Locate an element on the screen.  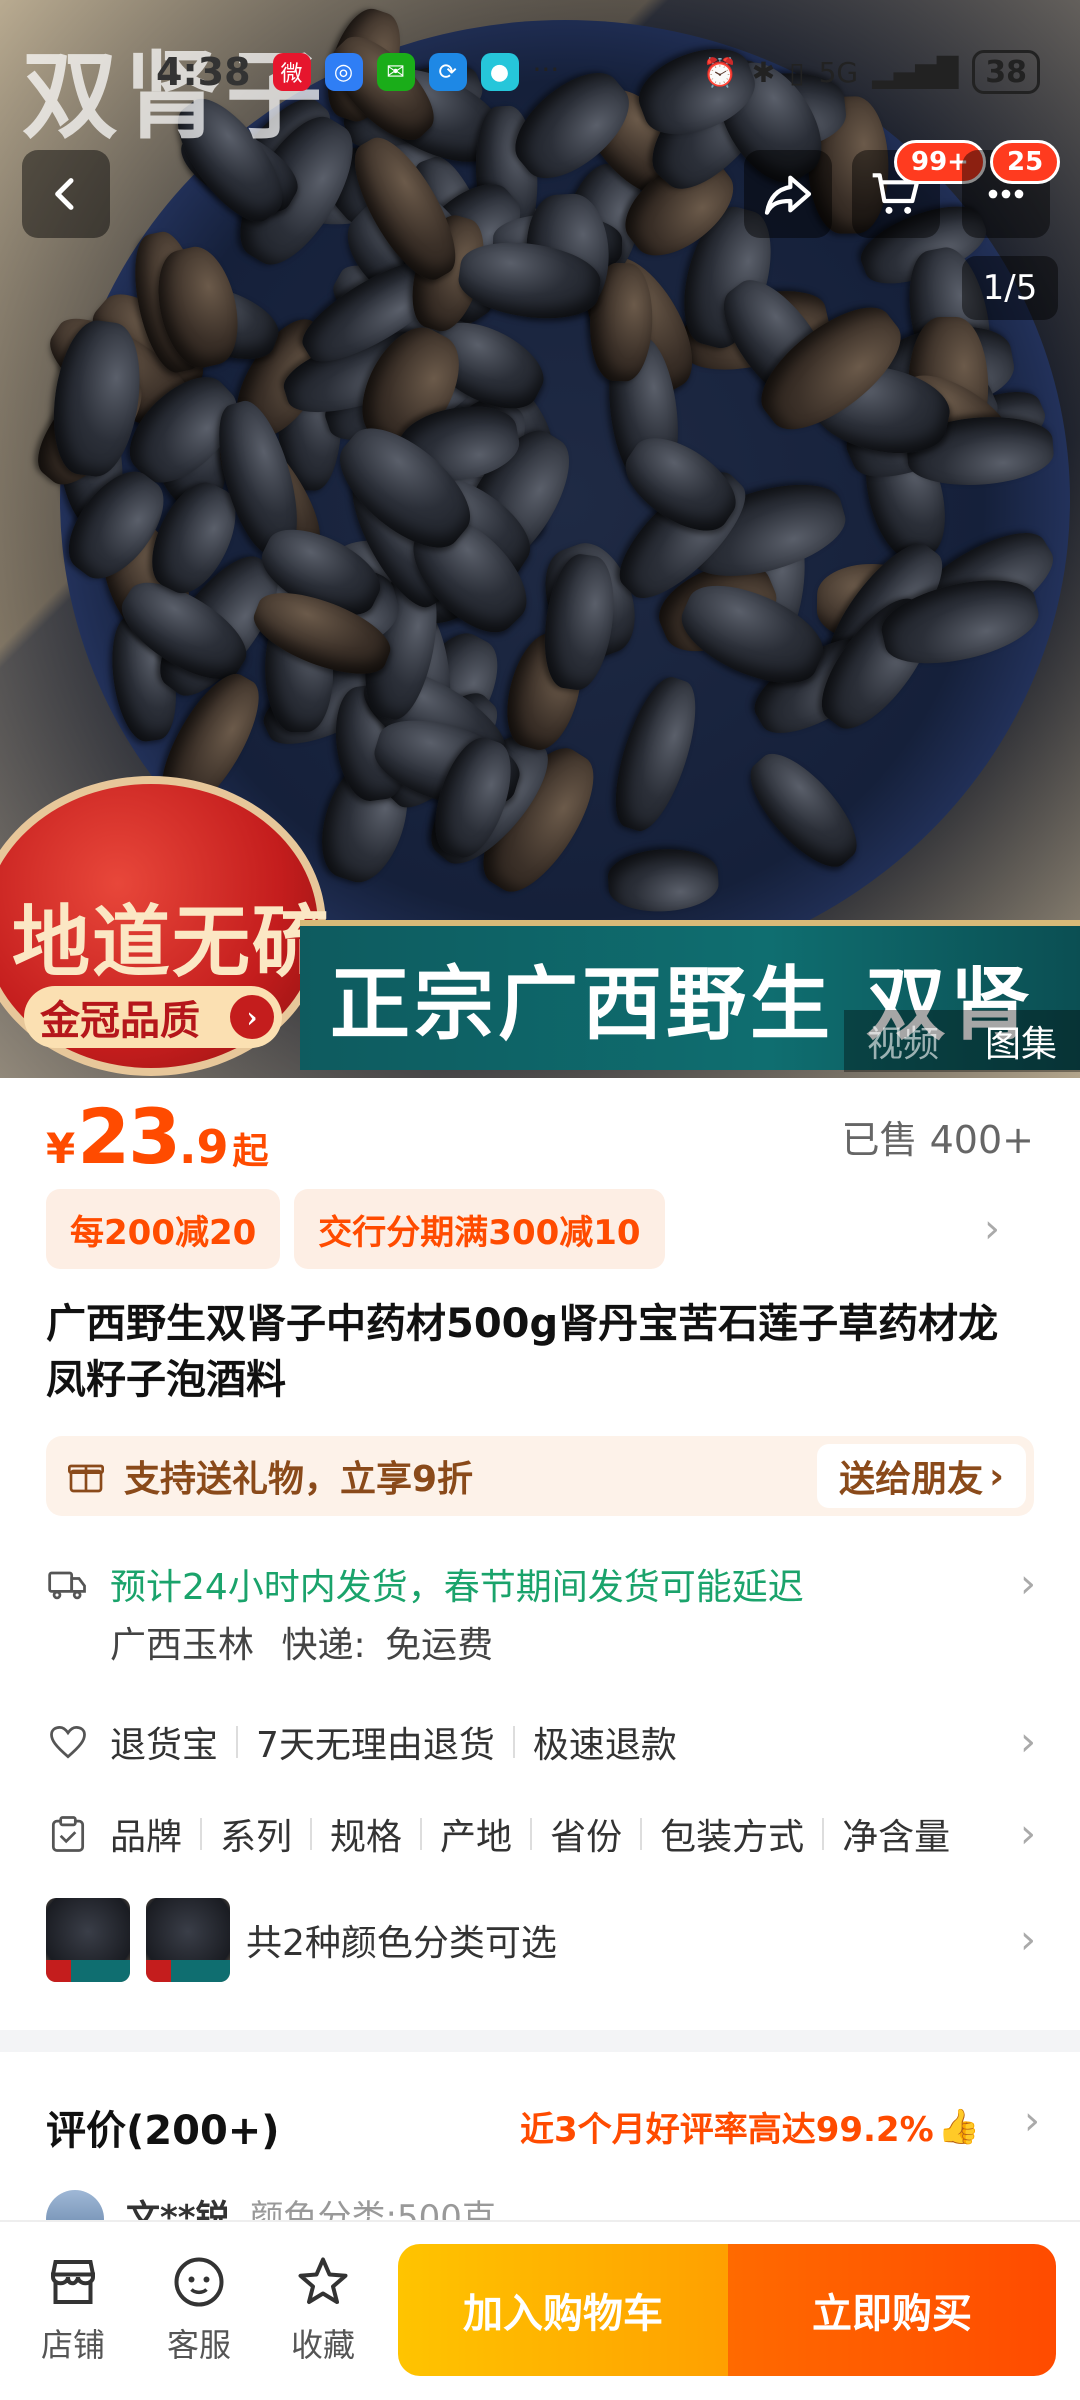
media-tabs: 视频 图集 is located at coordinates (962, 1041).